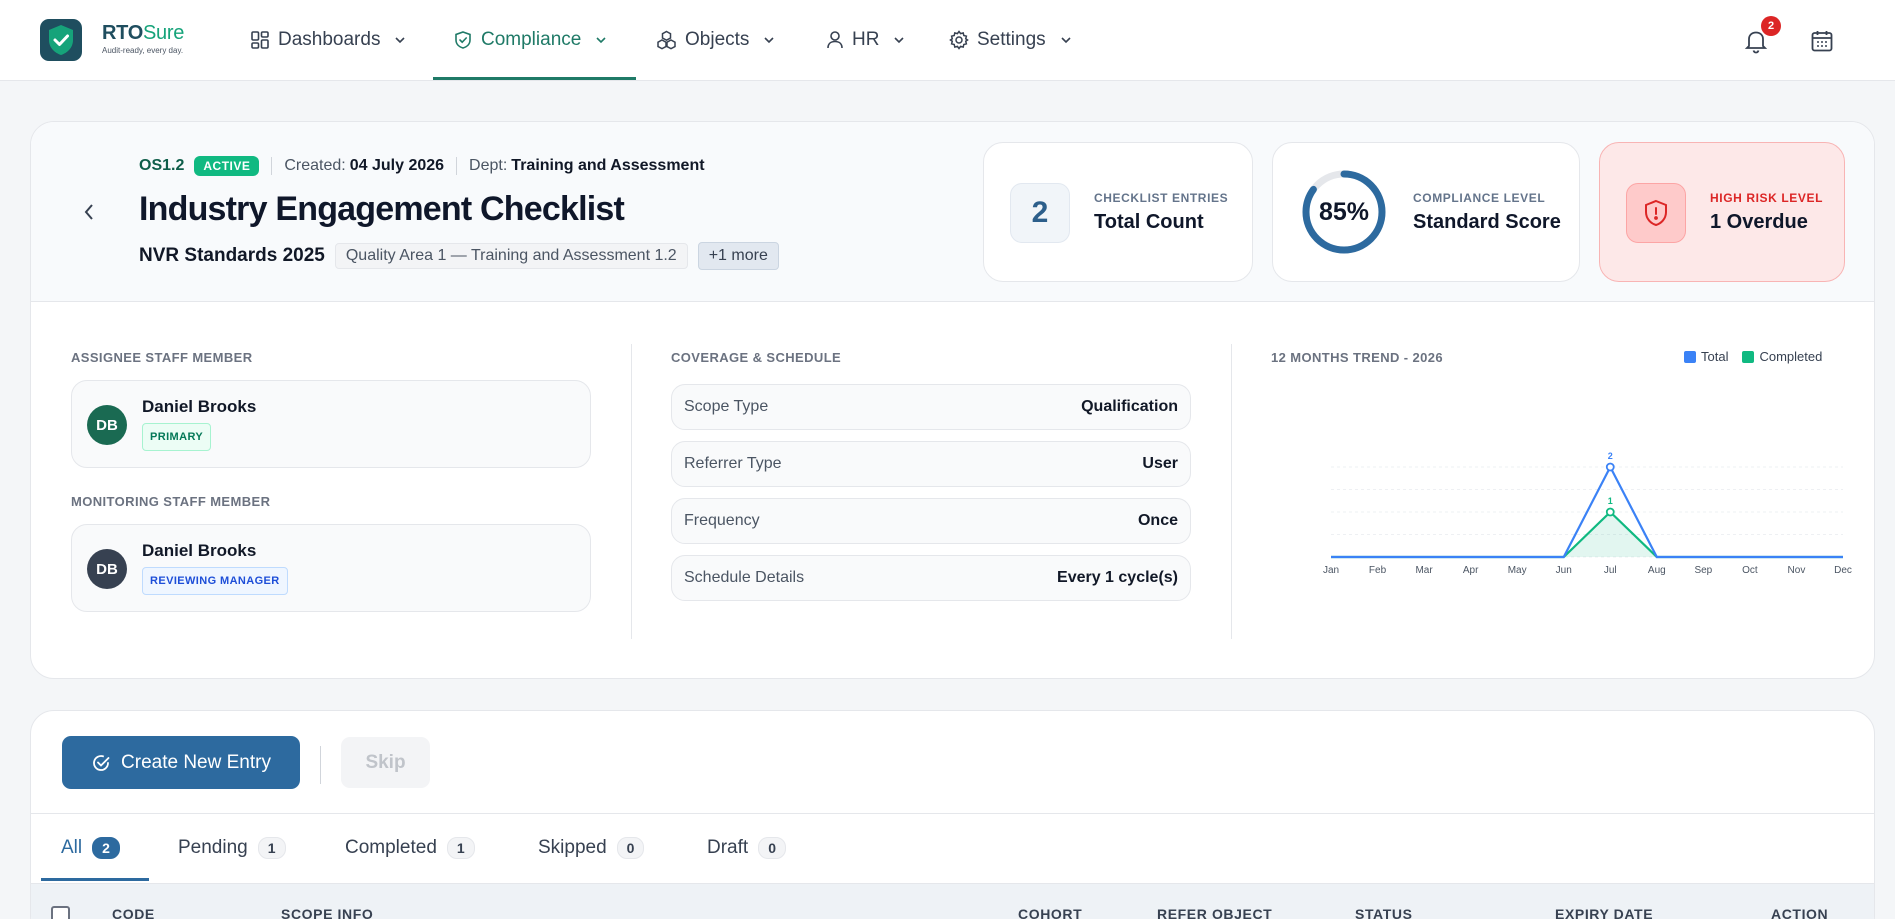 This screenshot has height=919, width=1895. Describe the element at coordinates (171, 501) in the screenshot. I see `monitoring-section-title: MONITORING STAFF MEMBER` at that location.